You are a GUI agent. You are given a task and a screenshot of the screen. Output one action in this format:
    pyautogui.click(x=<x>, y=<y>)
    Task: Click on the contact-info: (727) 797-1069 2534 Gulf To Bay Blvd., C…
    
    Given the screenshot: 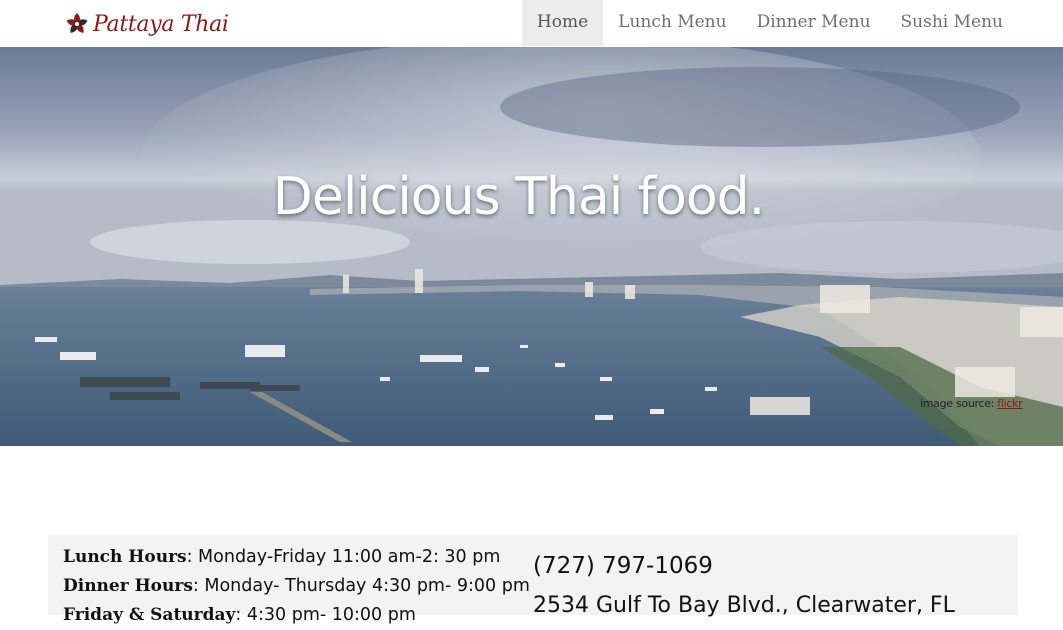 What is the action you would take?
    pyautogui.click(x=744, y=585)
    